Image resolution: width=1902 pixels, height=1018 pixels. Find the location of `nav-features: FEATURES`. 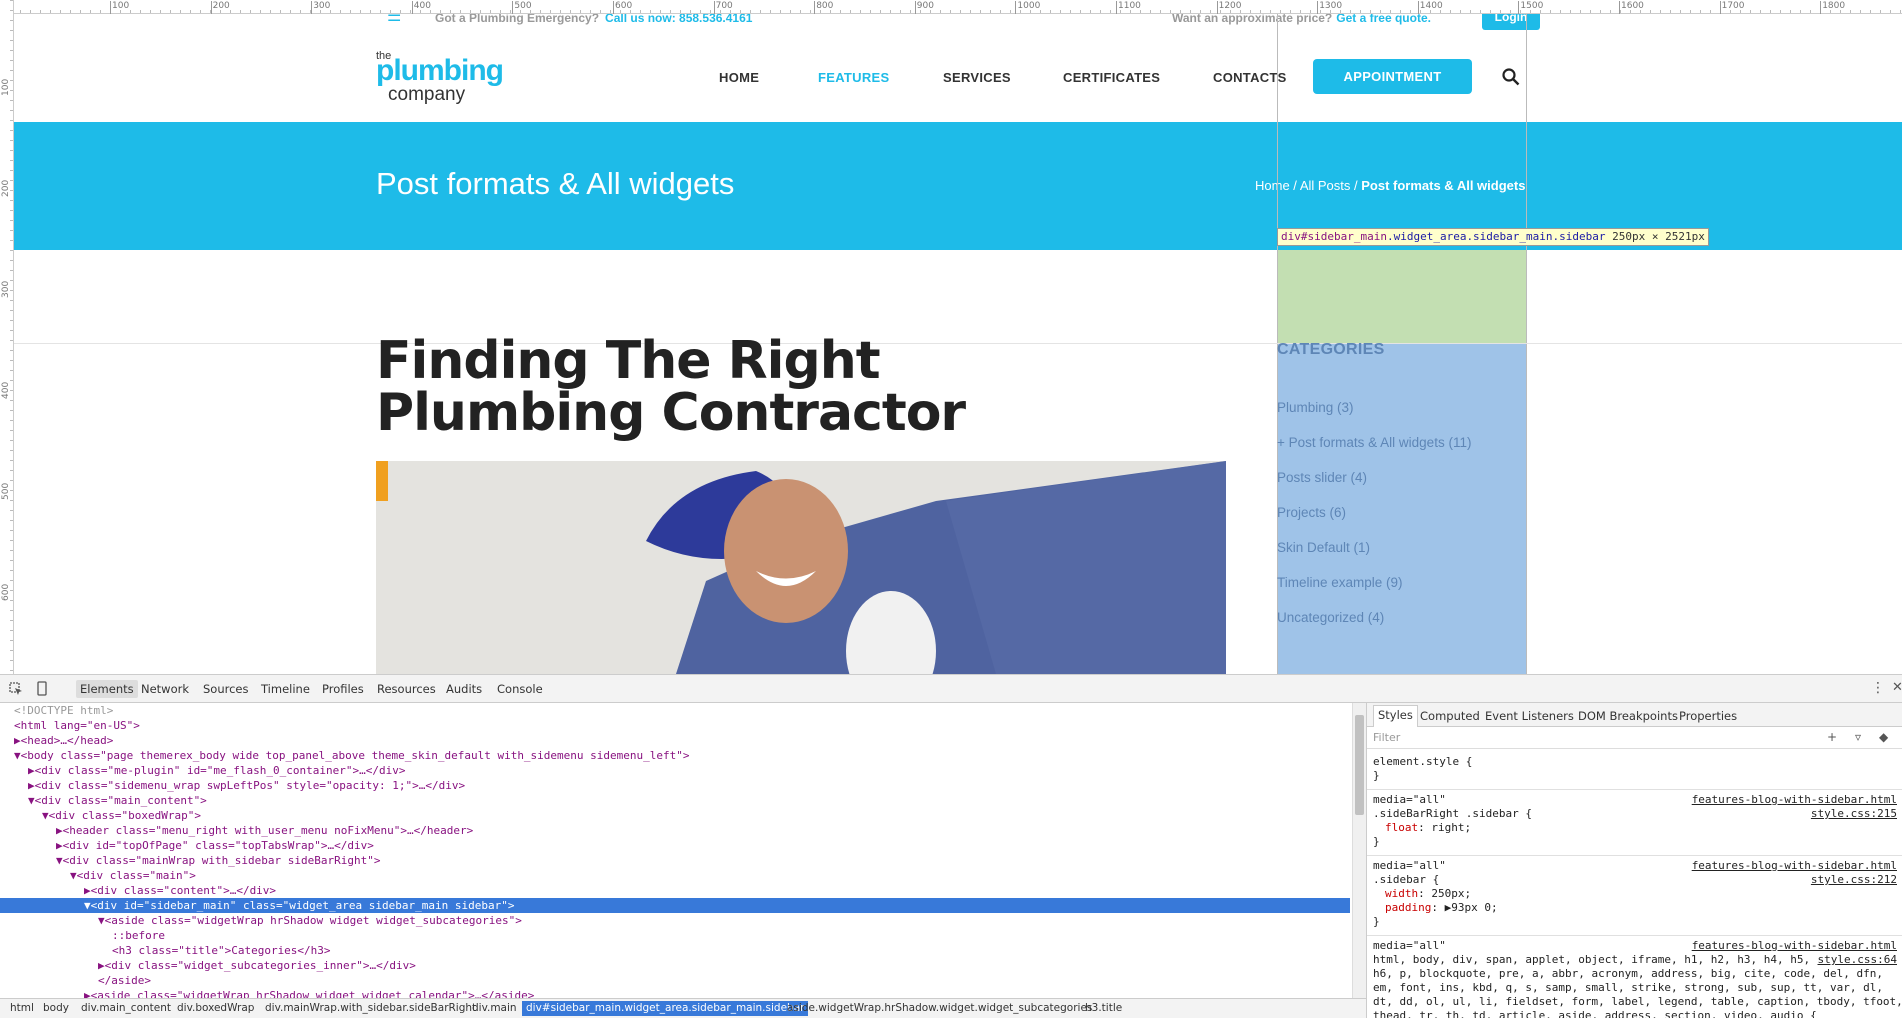

nav-features: FEATURES is located at coordinates (854, 77).